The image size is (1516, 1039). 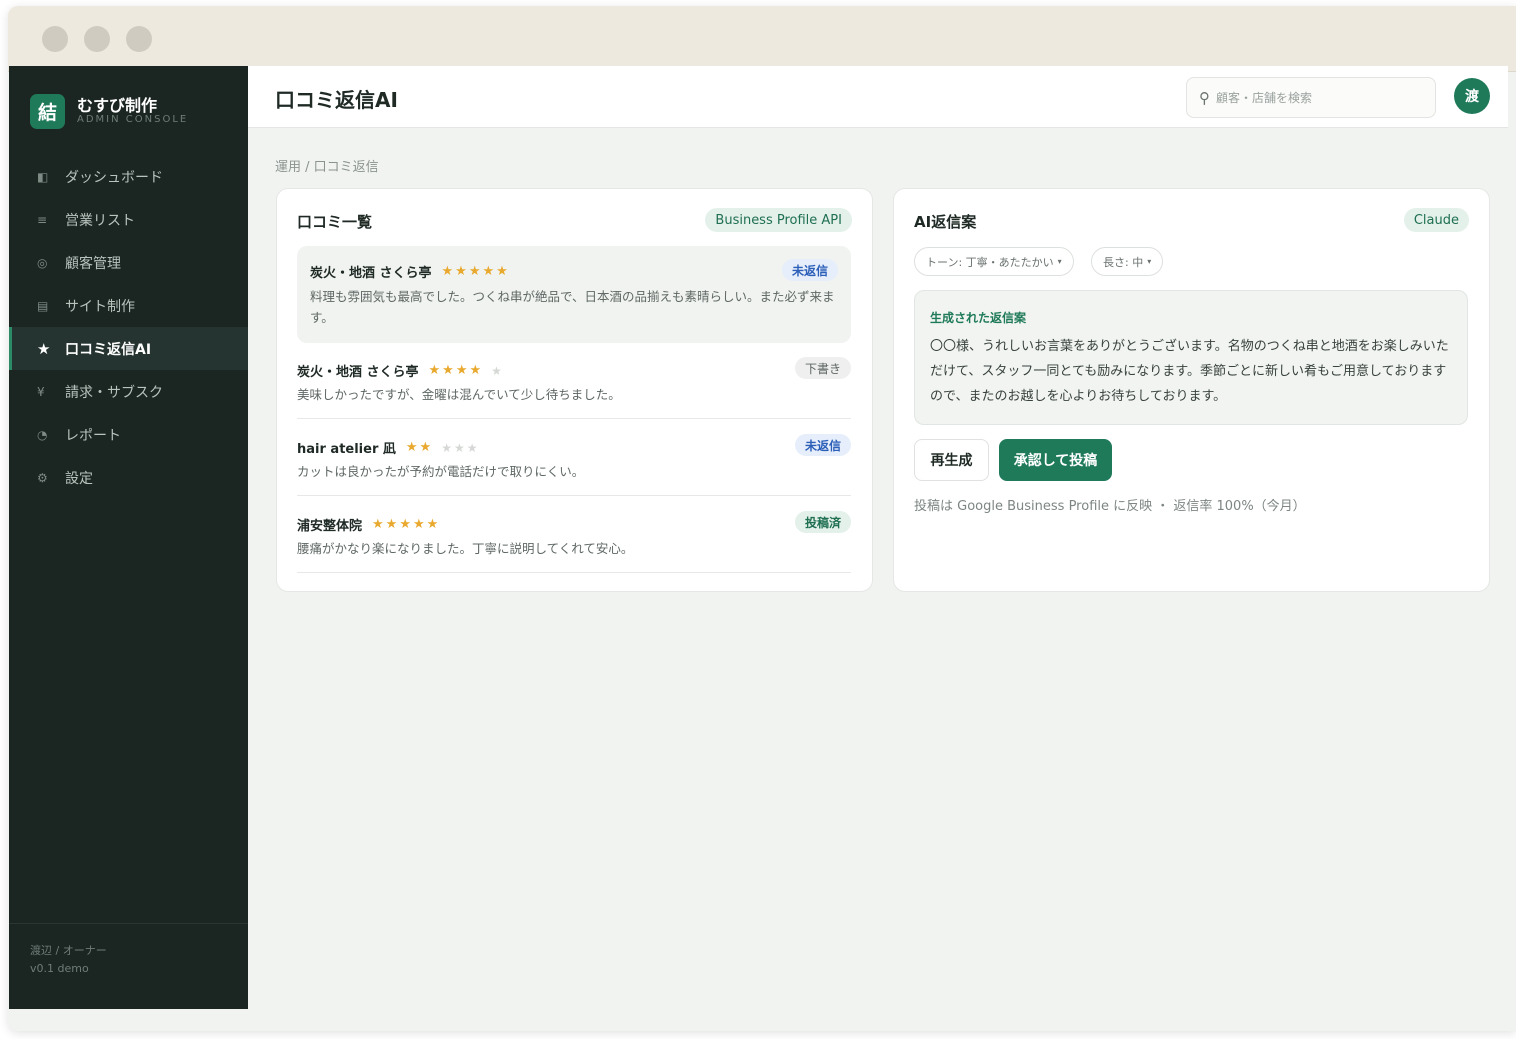 I want to click on star-icon: ★, so click(x=44, y=348).